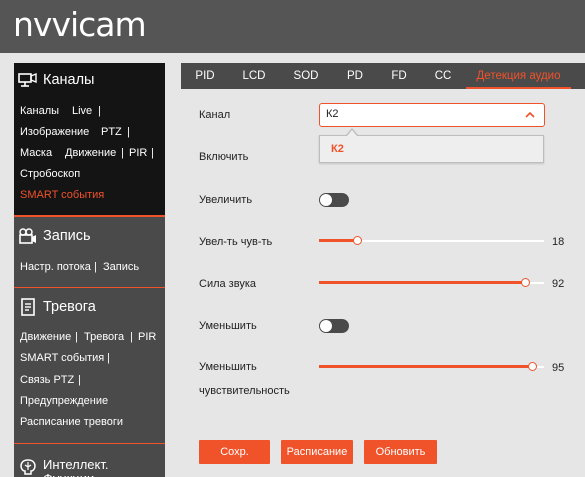 This screenshot has height=477, width=585. What do you see at coordinates (228, 326) in the screenshot?
I see `decrease-label: Уменьшить` at bounding box center [228, 326].